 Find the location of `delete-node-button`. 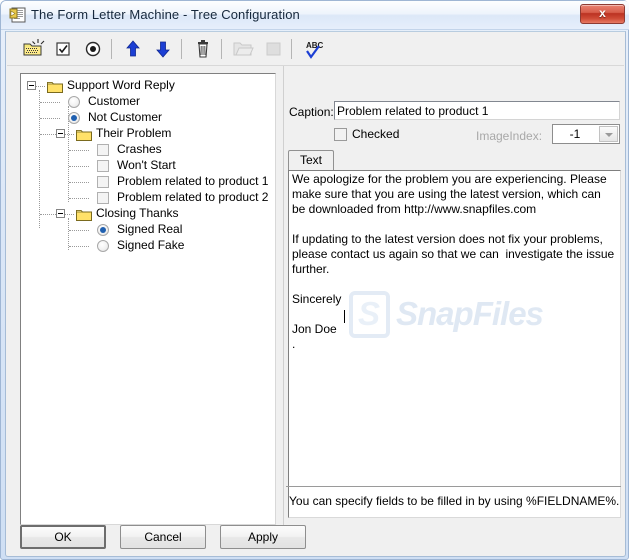

delete-node-button is located at coordinates (203, 49).